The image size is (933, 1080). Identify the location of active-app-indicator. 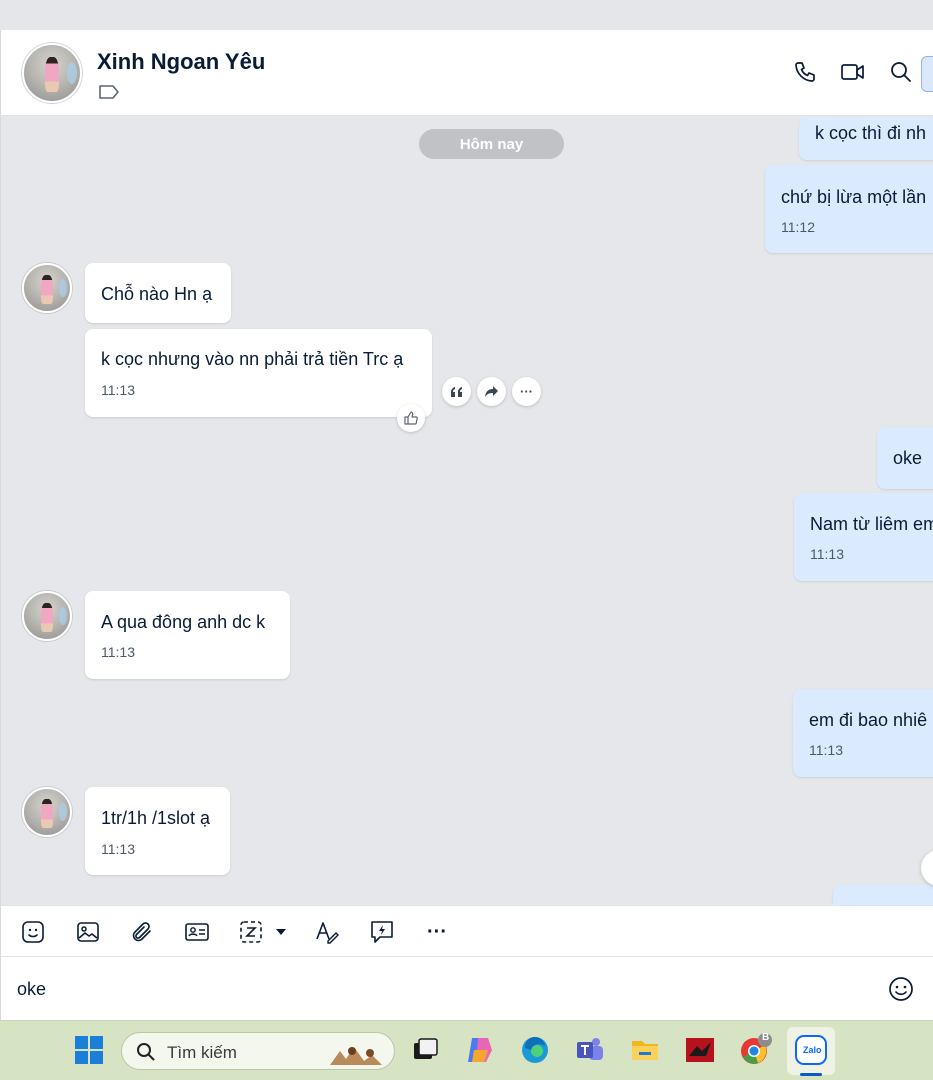
(811, 1074).